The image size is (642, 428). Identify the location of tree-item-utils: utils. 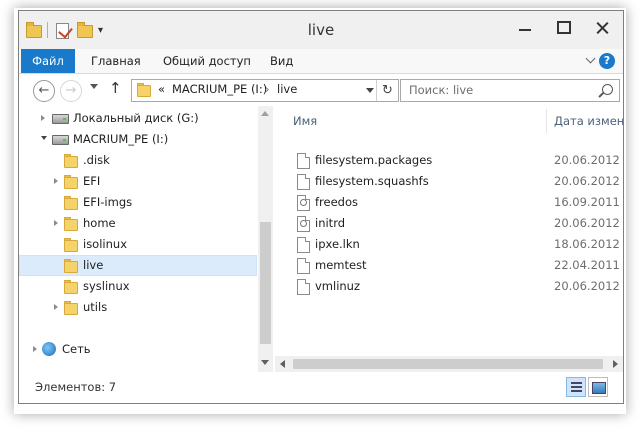
(138, 307).